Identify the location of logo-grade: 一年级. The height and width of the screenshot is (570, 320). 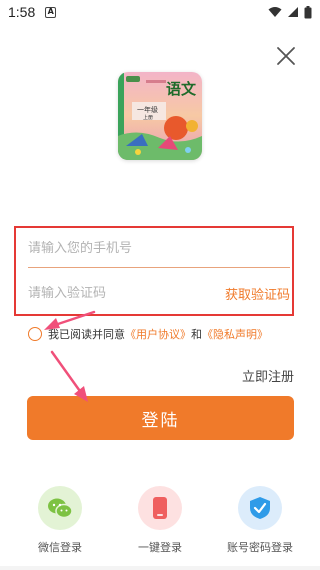
(147, 109).